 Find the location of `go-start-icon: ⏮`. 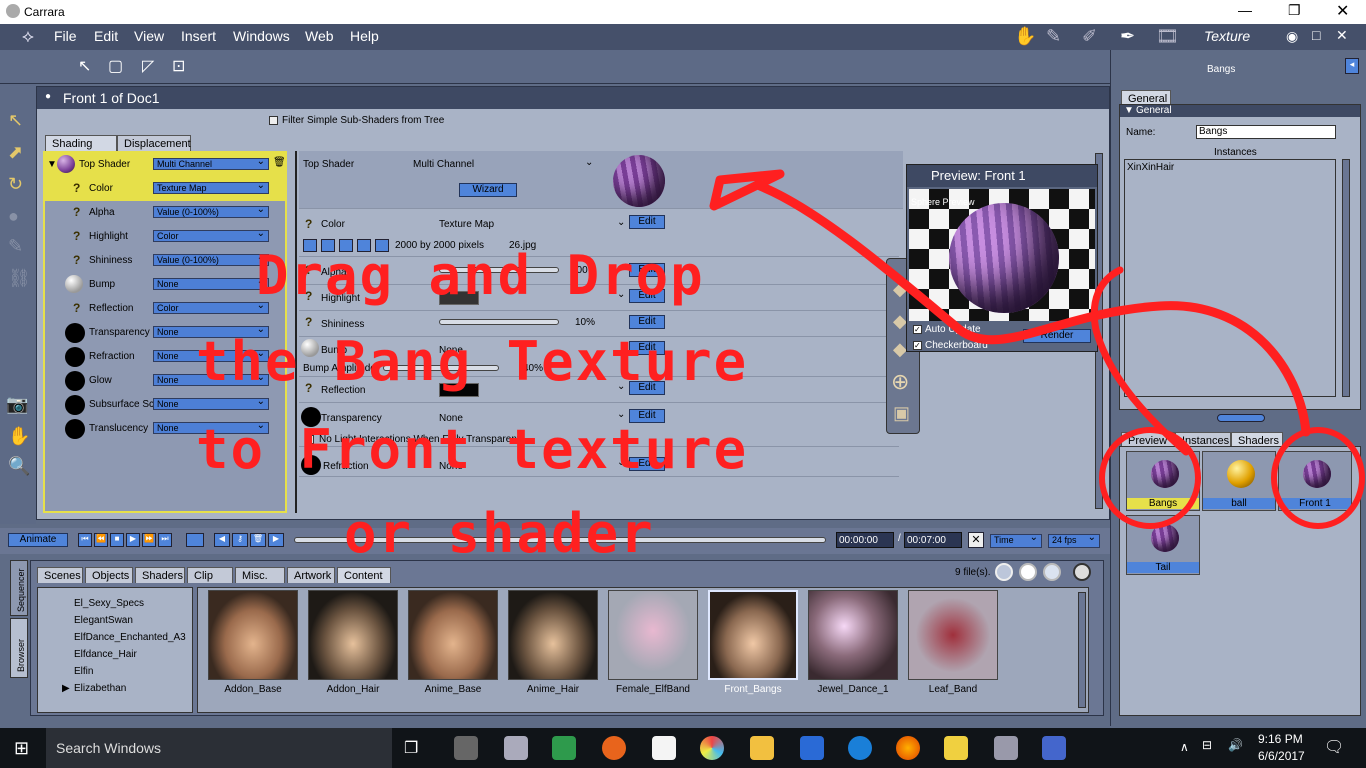

go-start-icon: ⏮ is located at coordinates (85, 540).